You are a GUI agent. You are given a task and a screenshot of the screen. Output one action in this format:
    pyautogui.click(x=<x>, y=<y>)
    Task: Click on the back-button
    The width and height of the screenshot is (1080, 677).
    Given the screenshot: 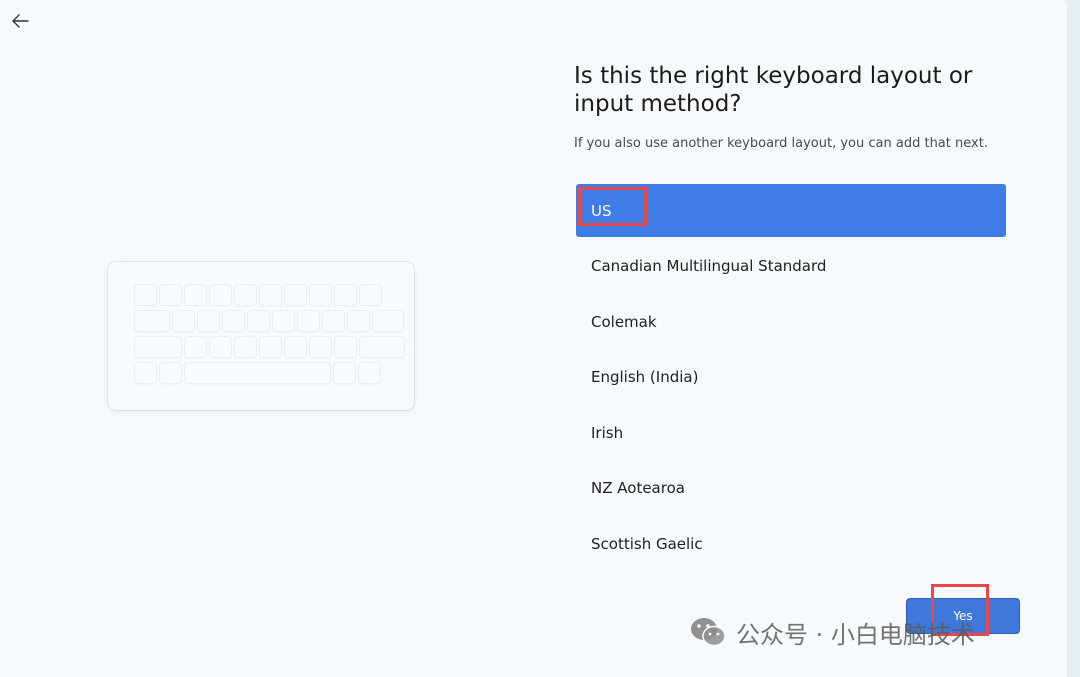 What is the action you would take?
    pyautogui.click(x=20, y=23)
    